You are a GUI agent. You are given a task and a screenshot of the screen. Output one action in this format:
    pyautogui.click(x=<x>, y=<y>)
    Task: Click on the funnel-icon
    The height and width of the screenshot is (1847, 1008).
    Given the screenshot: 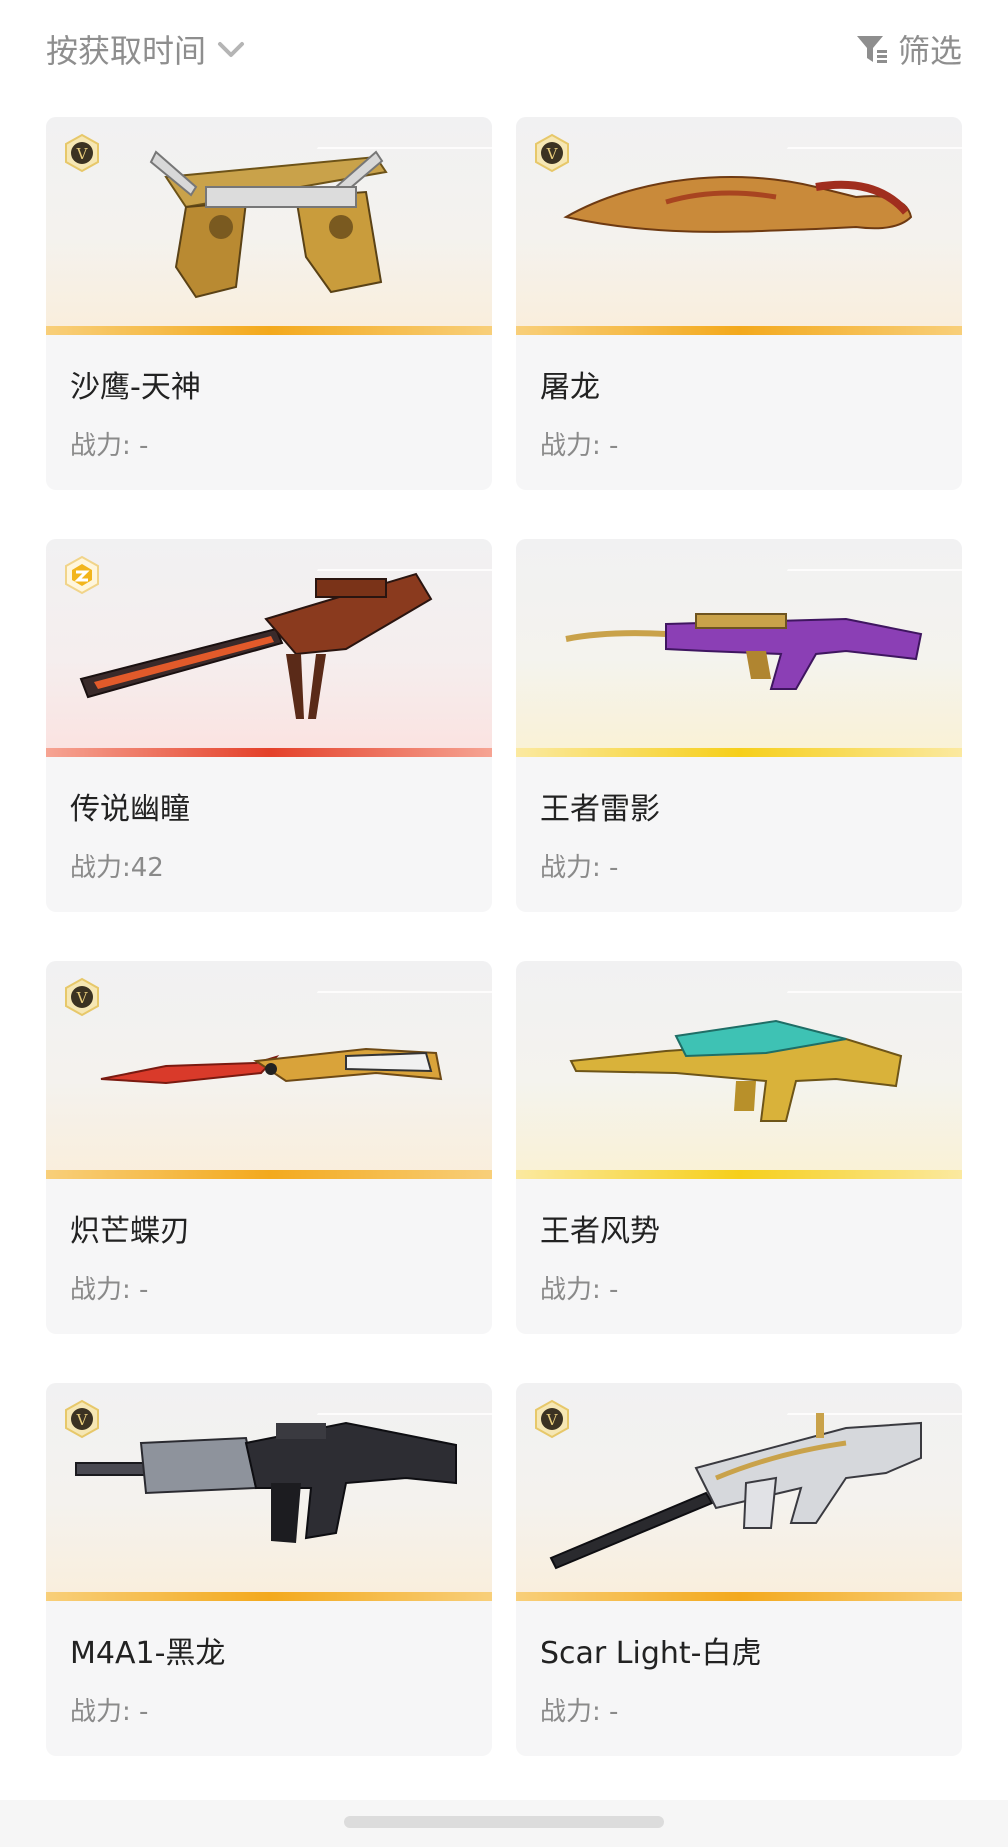 What is the action you would take?
    pyautogui.click(x=871, y=49)
    